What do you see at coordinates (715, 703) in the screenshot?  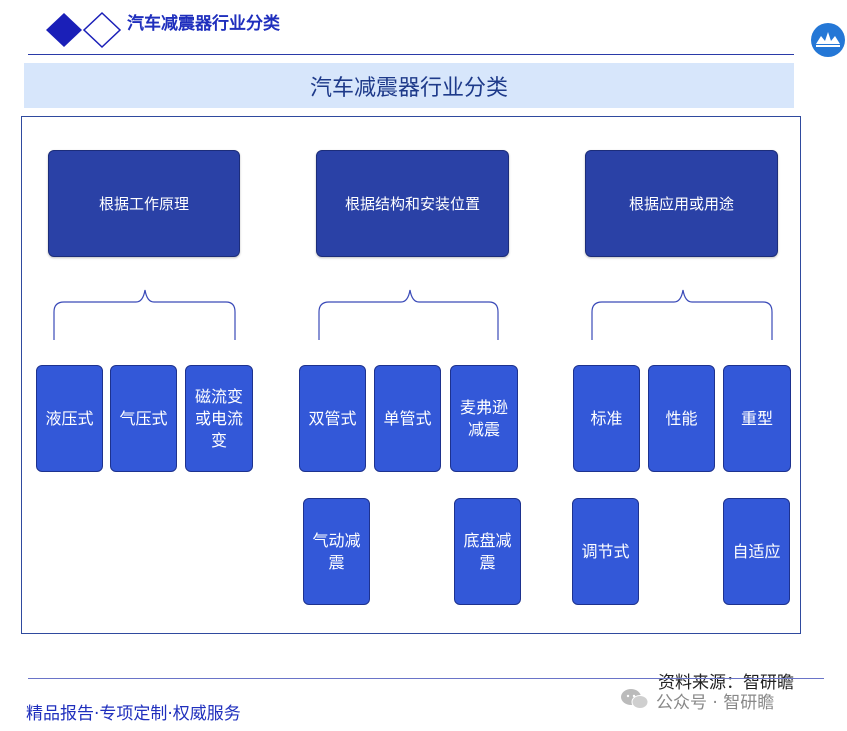 I see `watermark-text: 公众号 · 智研瞻` at bounding box center [715, 703].